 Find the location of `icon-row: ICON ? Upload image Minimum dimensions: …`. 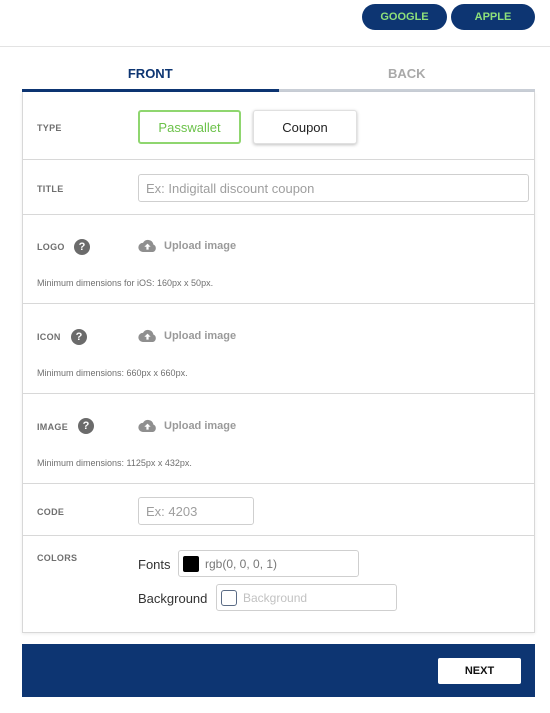

icon-row: ICON ? Upload image Minimum dimensions: … is located at coordinates (278, 349).